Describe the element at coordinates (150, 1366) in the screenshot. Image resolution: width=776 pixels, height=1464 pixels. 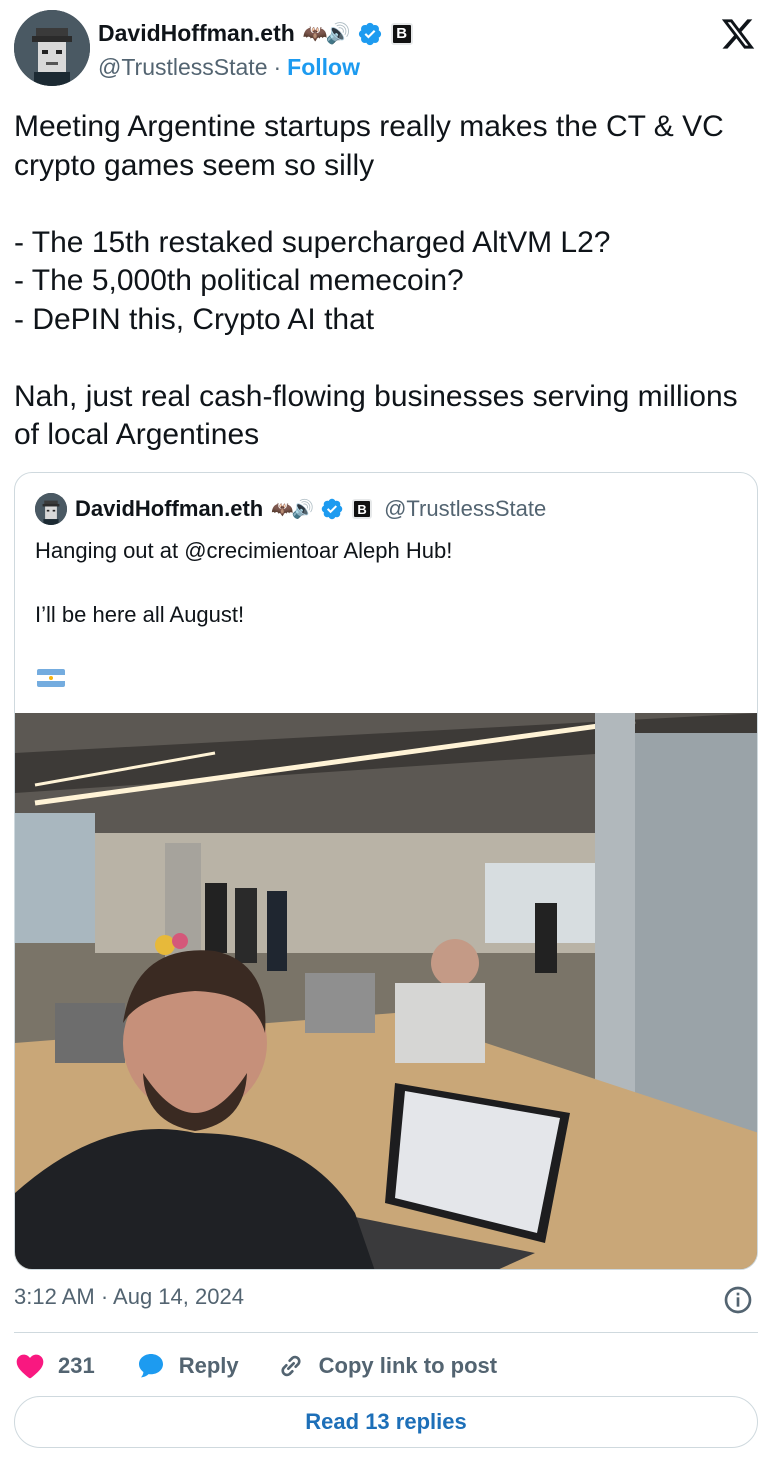
I see `reply-bubble-icon` at that location.